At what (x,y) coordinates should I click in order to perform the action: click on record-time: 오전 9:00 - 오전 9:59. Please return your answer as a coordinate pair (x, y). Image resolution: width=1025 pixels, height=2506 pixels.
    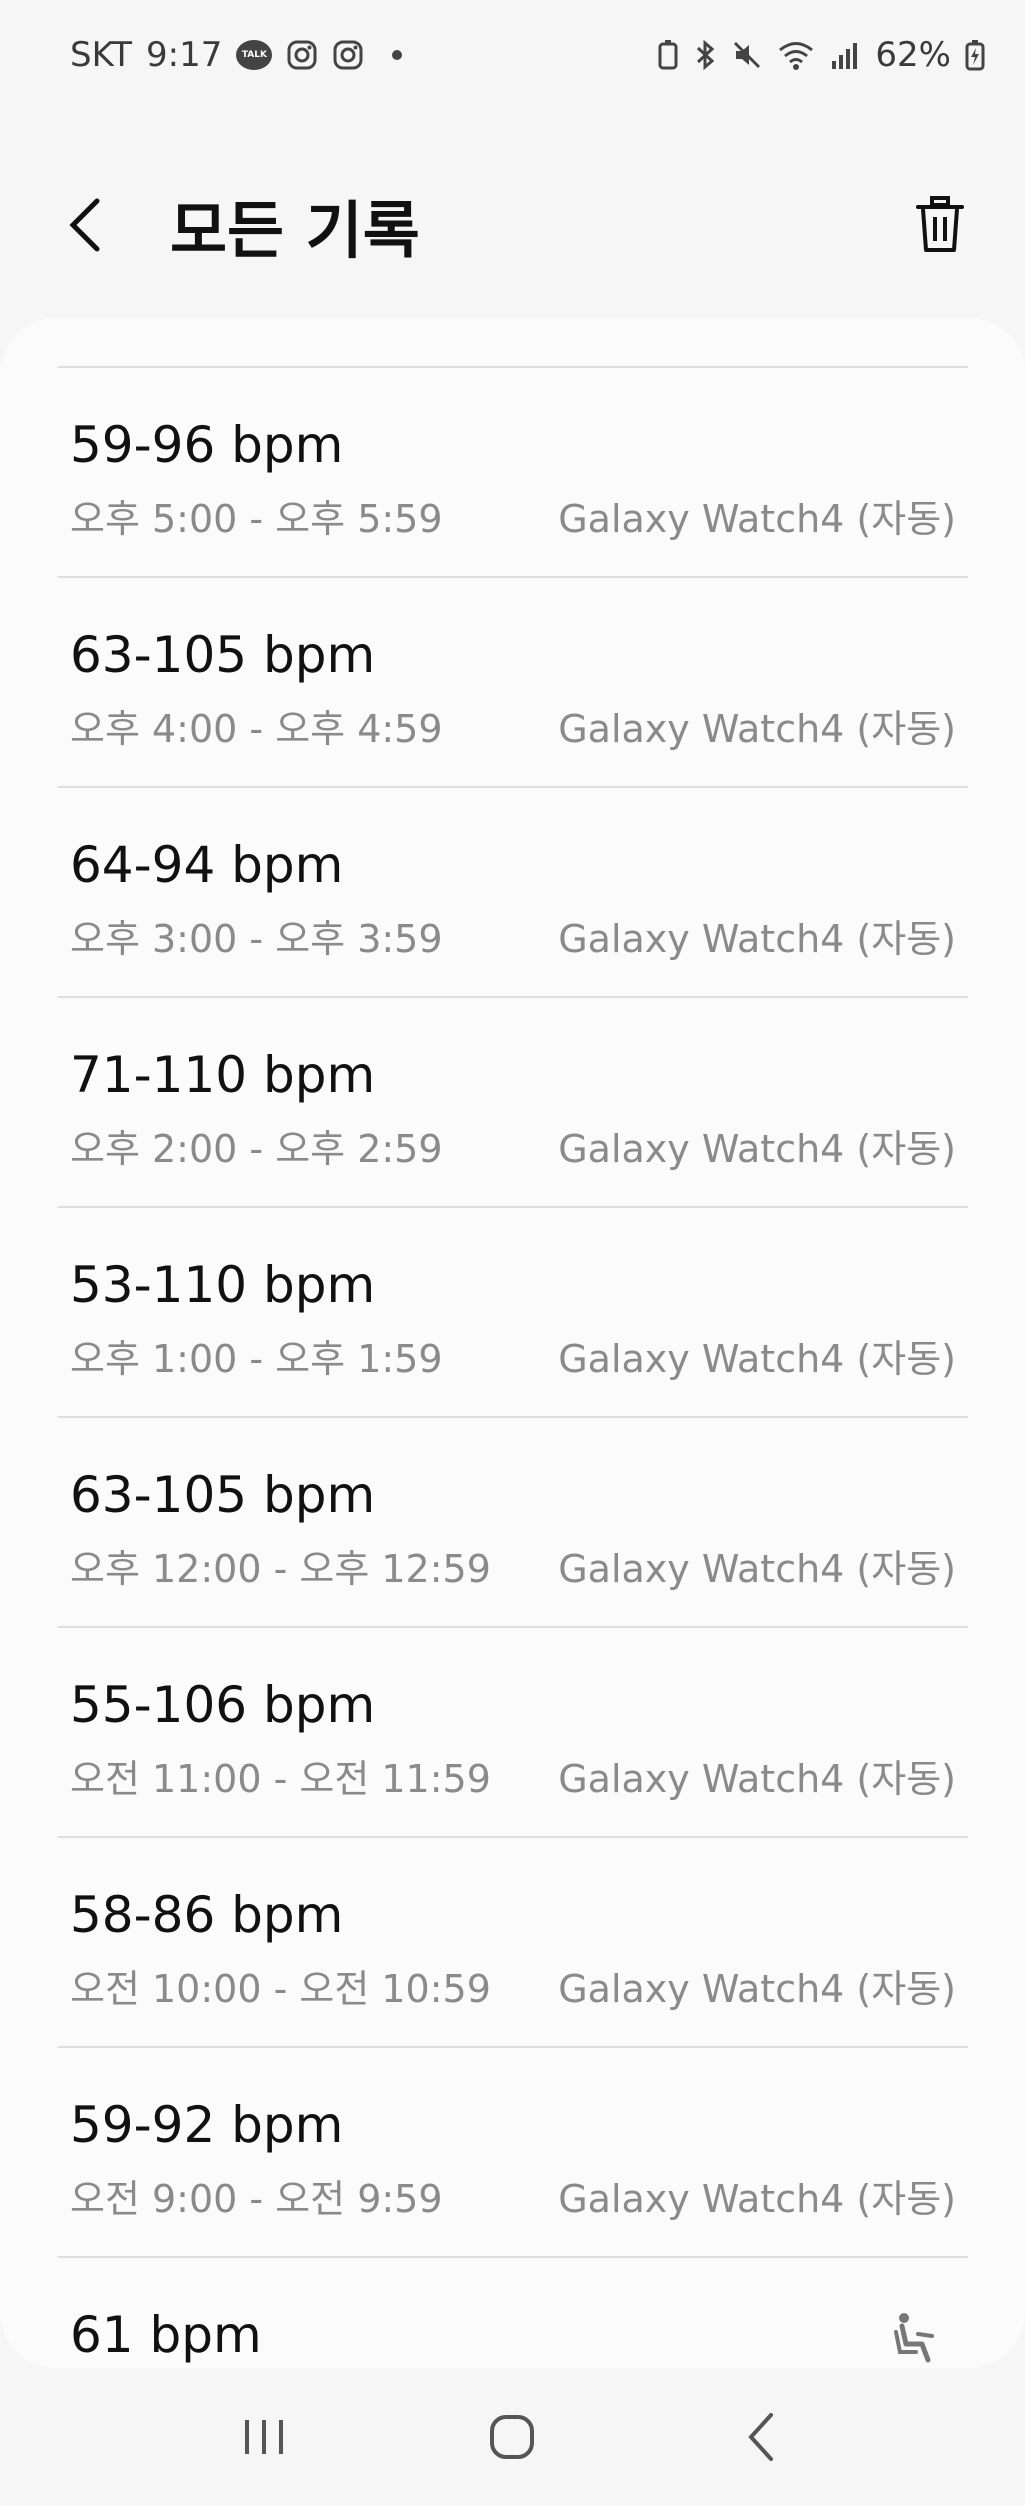
    Looking at the image, I should click on (256, 2199).